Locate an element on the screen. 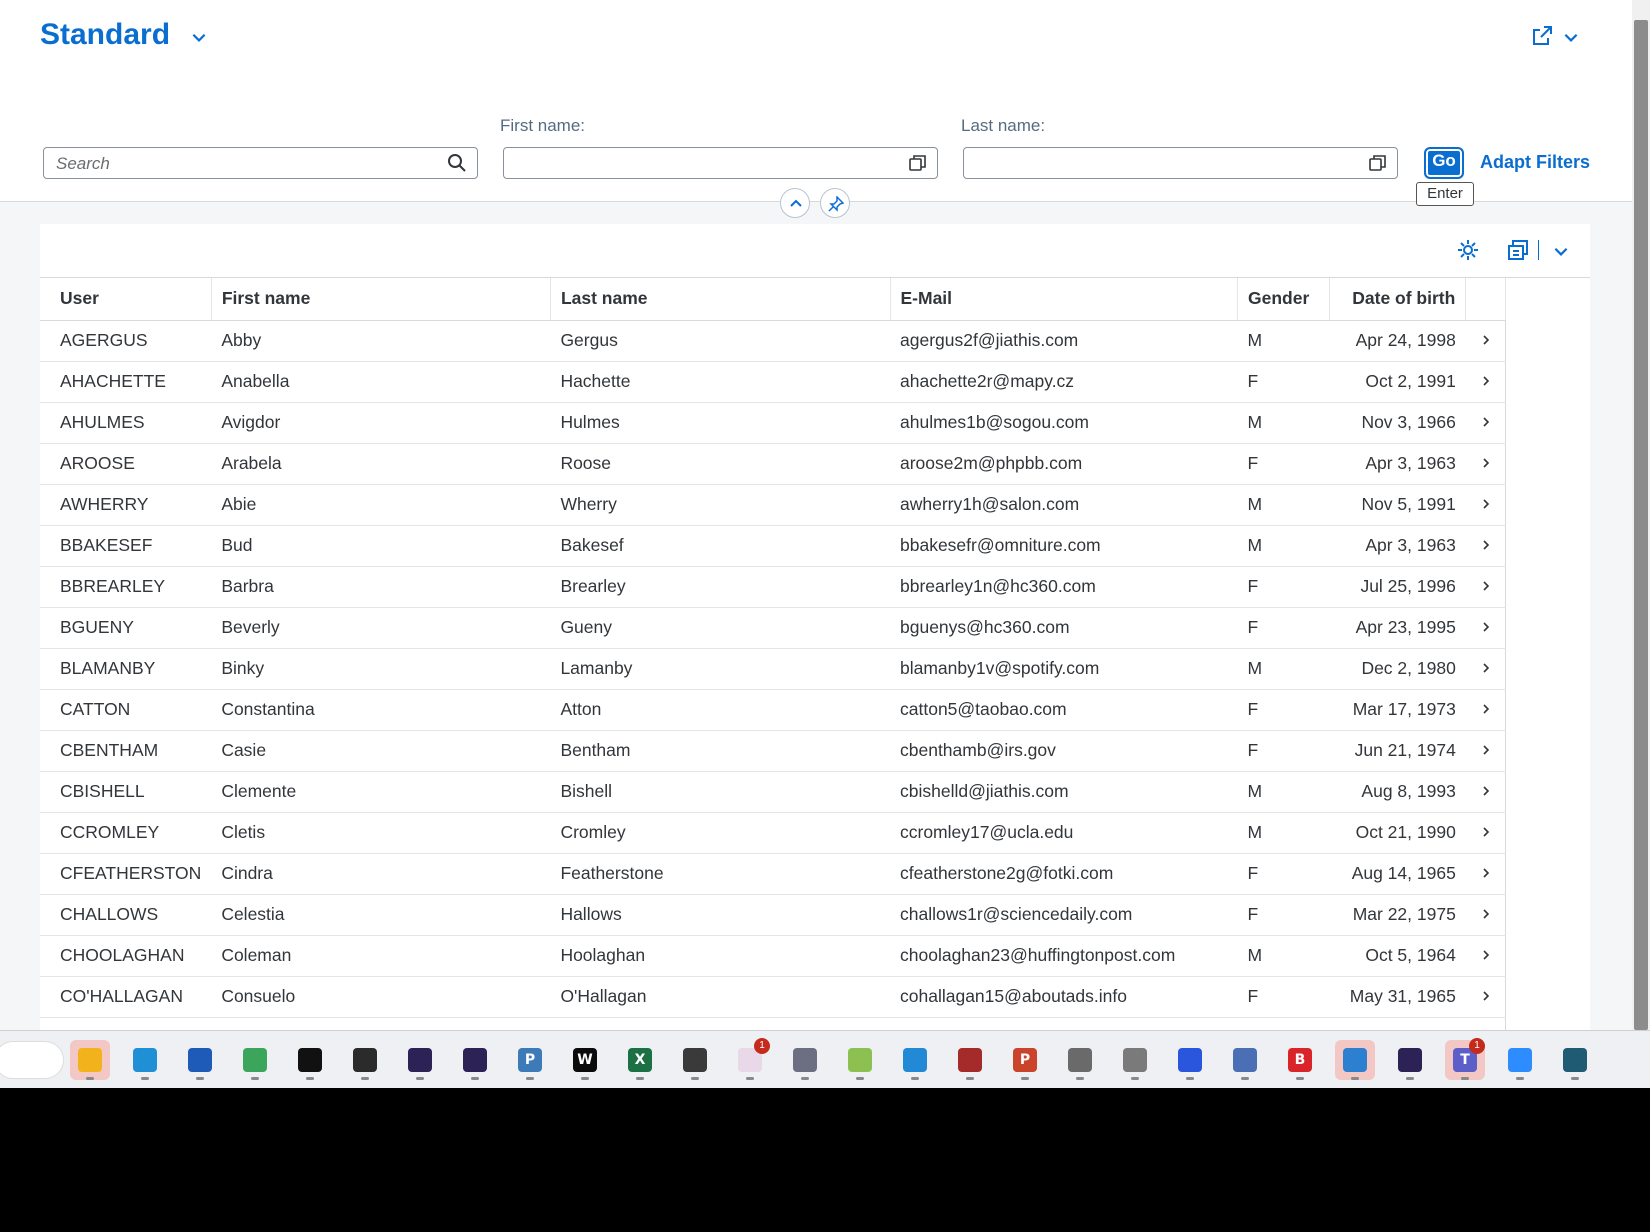  taskbar-eclipse-icon is located at coordinates (420, 1060).